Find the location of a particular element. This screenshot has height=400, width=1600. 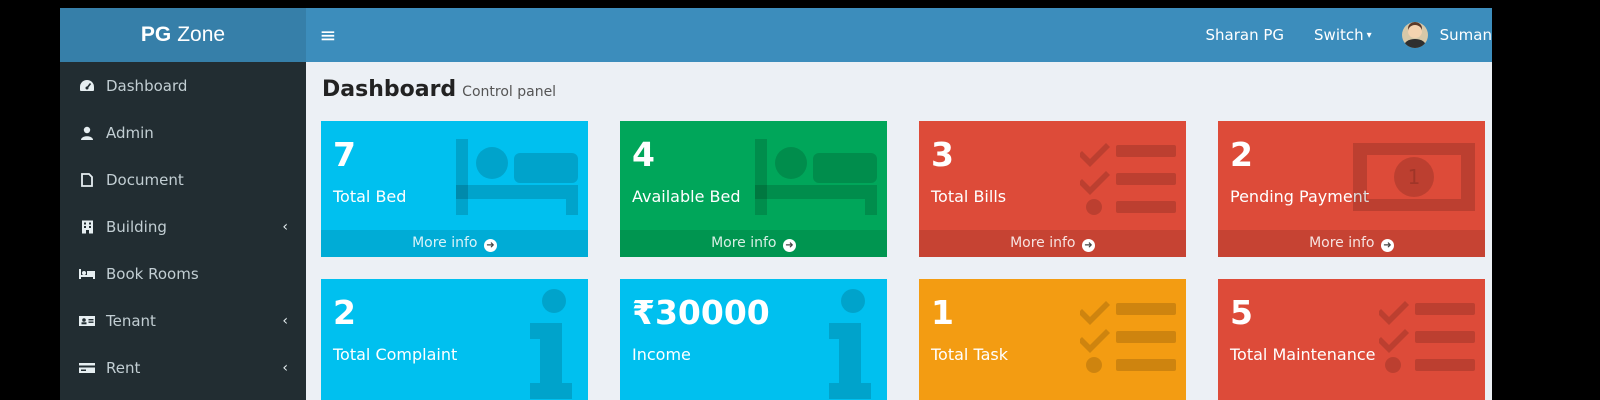

stat-value: 7 is located at coordinates (344, 154).